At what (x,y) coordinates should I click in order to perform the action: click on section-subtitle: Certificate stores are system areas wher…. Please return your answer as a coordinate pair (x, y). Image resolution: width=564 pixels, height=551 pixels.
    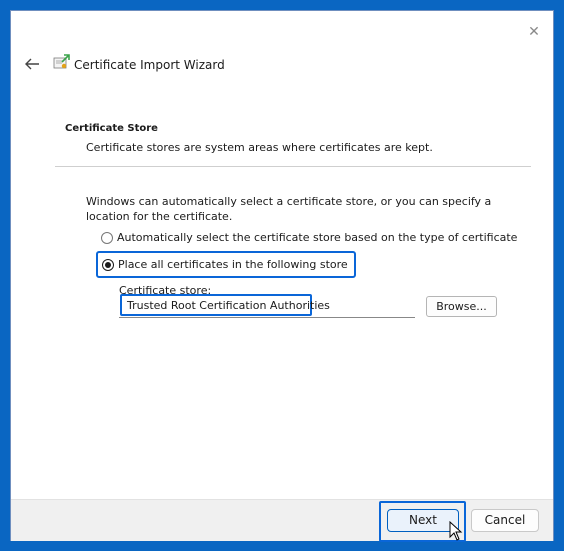
    Looking at the image, I should click on (259, 147).